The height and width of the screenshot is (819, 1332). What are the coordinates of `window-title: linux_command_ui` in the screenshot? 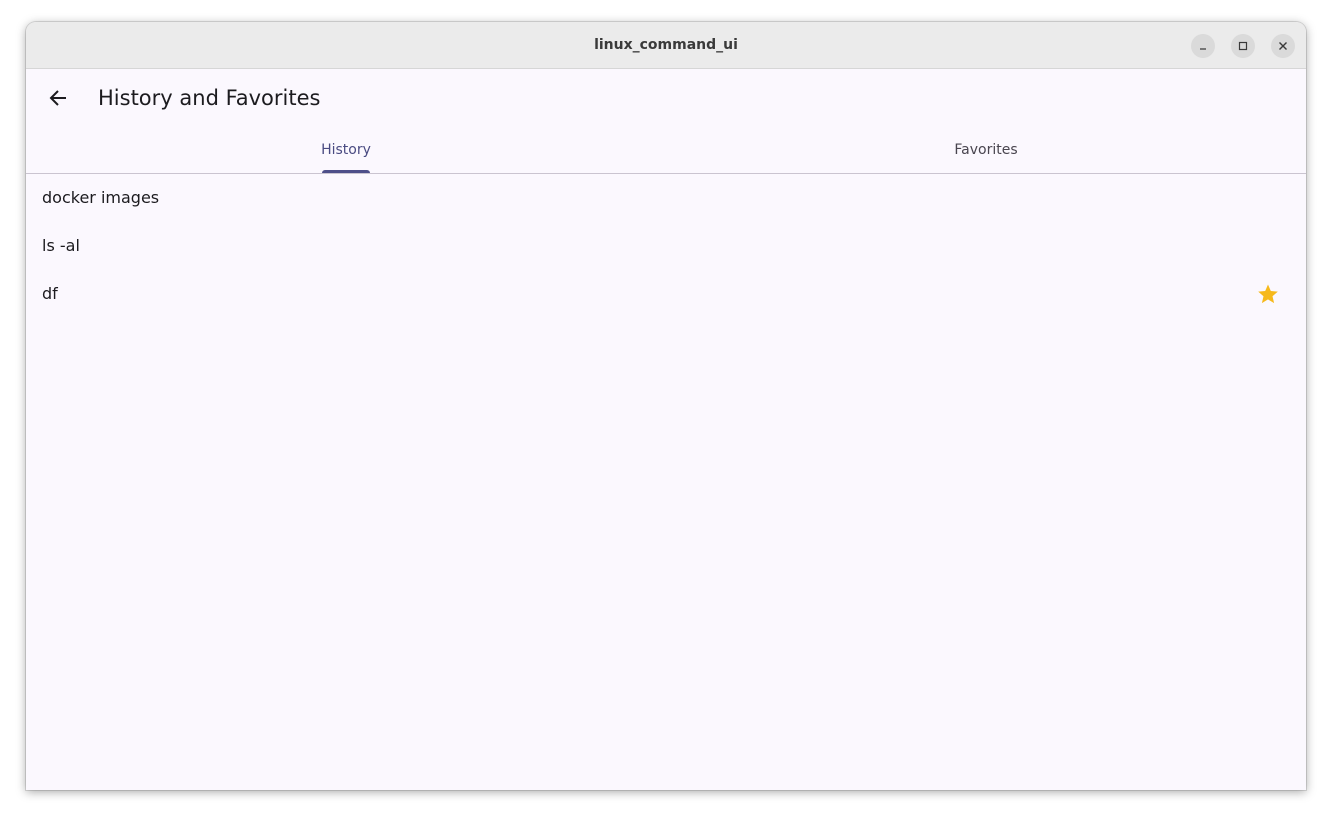 It's located at (666, 45).